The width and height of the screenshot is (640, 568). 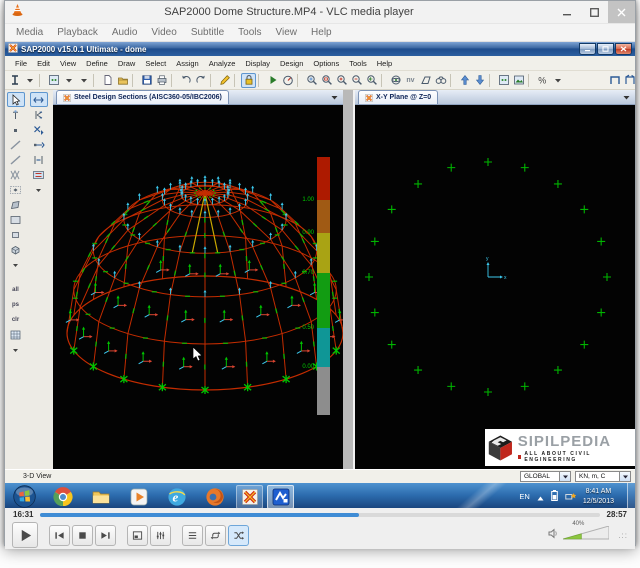 What do you see at coordinates (586, 534) in the screenshot?
I see `volume-slider` at bounding box center [586, 534].